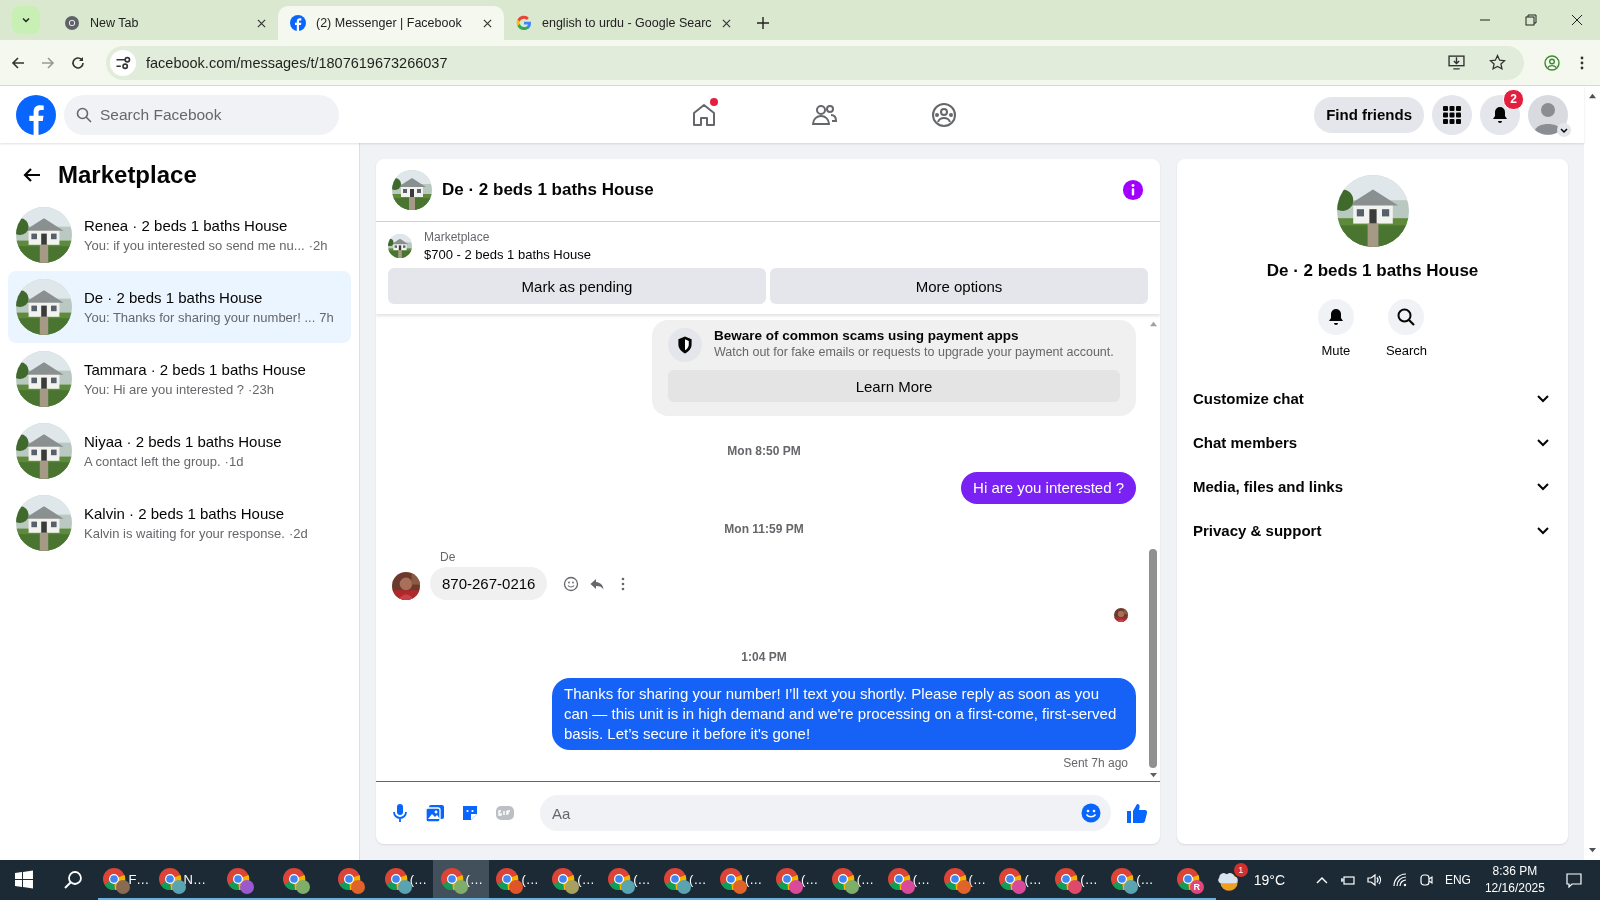 The height and width of the screenshot is (900, 1600). I want to click on search-field: Search Facebook, so click(201, 114).